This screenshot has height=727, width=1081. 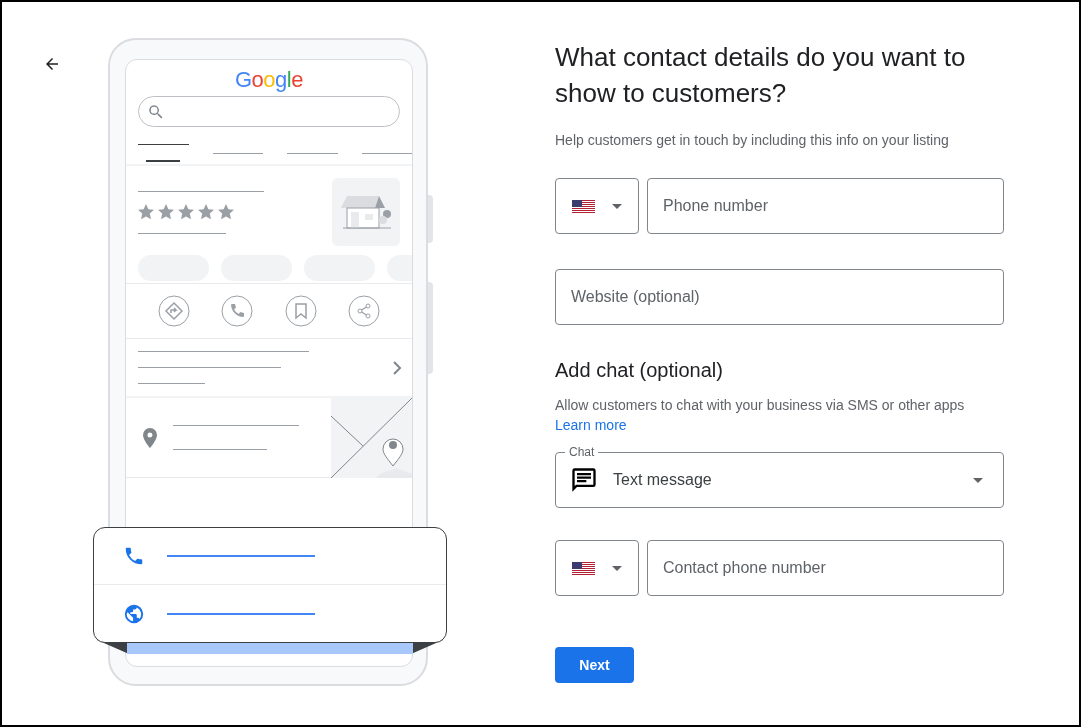 What do you see at coordinates (594, 665) in the screenshot?
I see `next-button: Next` at bounding box center [594, 665].